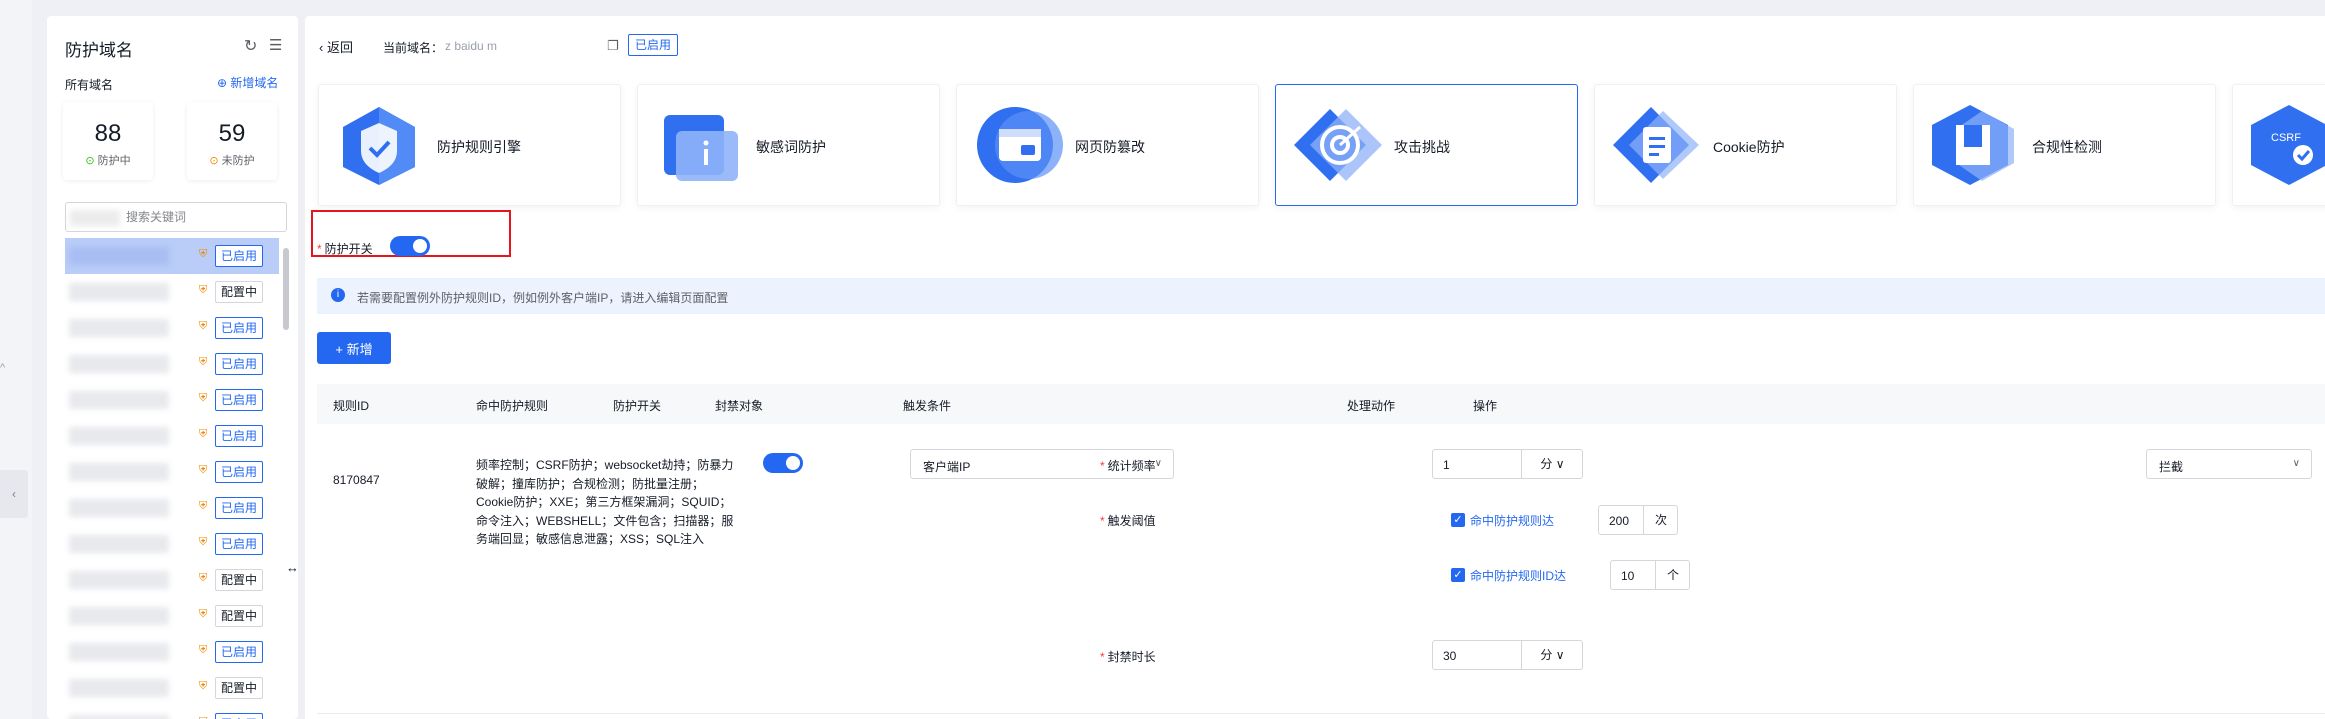 The width and height of the screenshot is (2325, 719). Describe the element at coordinates (2296, 463) in the screenshot. I see `chevron-down-icon: ∨` at that location.